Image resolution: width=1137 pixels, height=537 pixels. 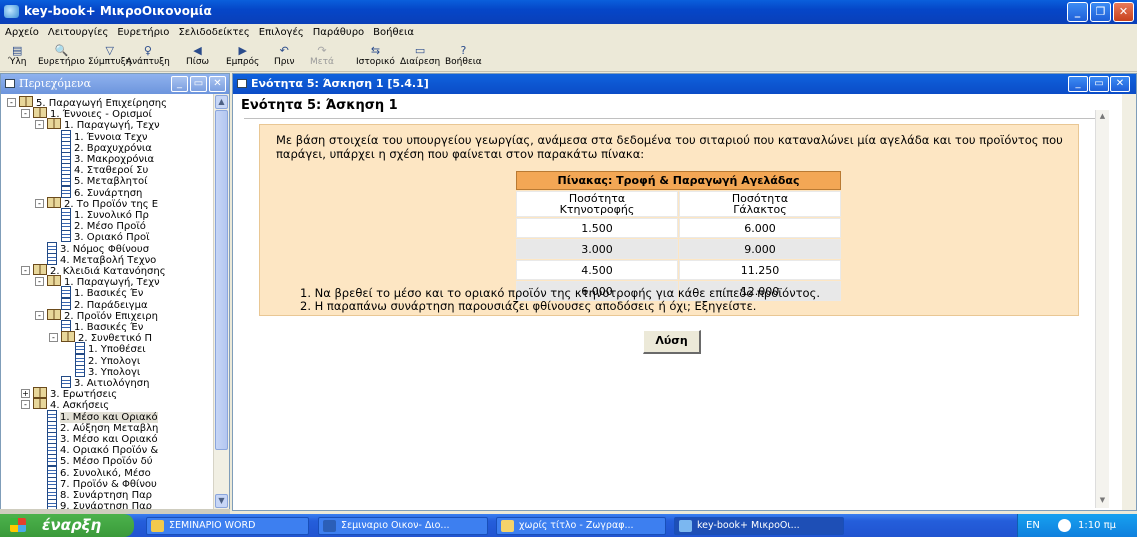 What do you see at coordinates (375, 50) in the screenshot?
I see `history-icon: ⇆` at bounding box center [375, 50].